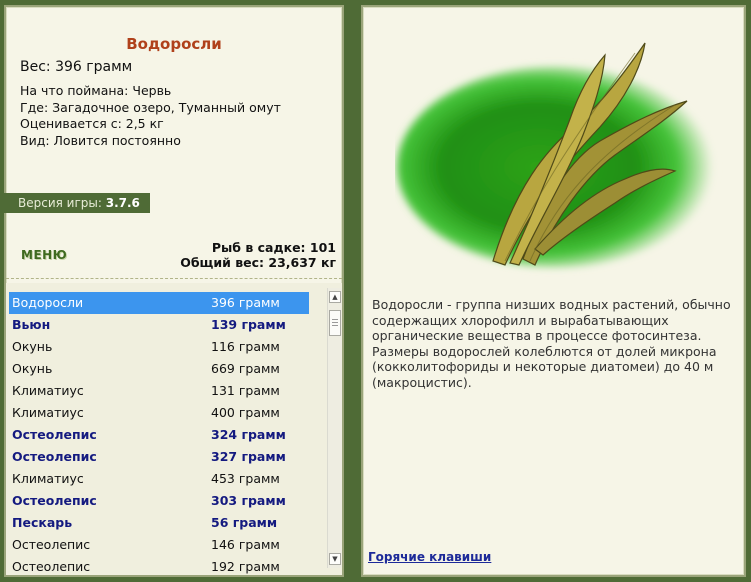 The height and width of the screenshot is (582, 751). What do you see at coordinates (42, 522) in the screenshot?
I see `list-item-name: Пескарь` at bounding box center [42, 522].